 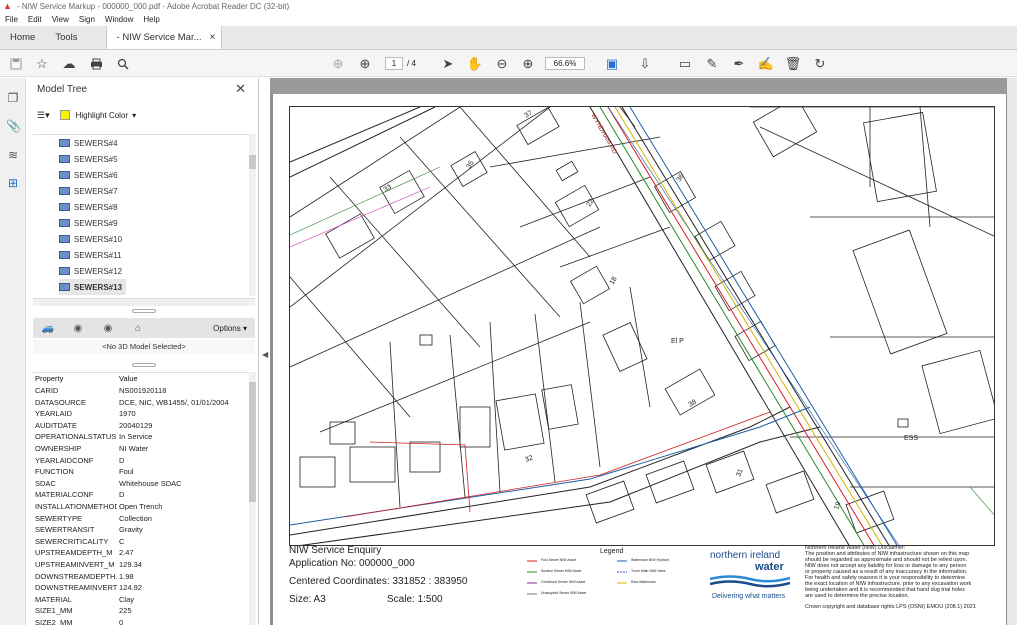 I want to click on menu-file: File, so click(x=11, y=19).